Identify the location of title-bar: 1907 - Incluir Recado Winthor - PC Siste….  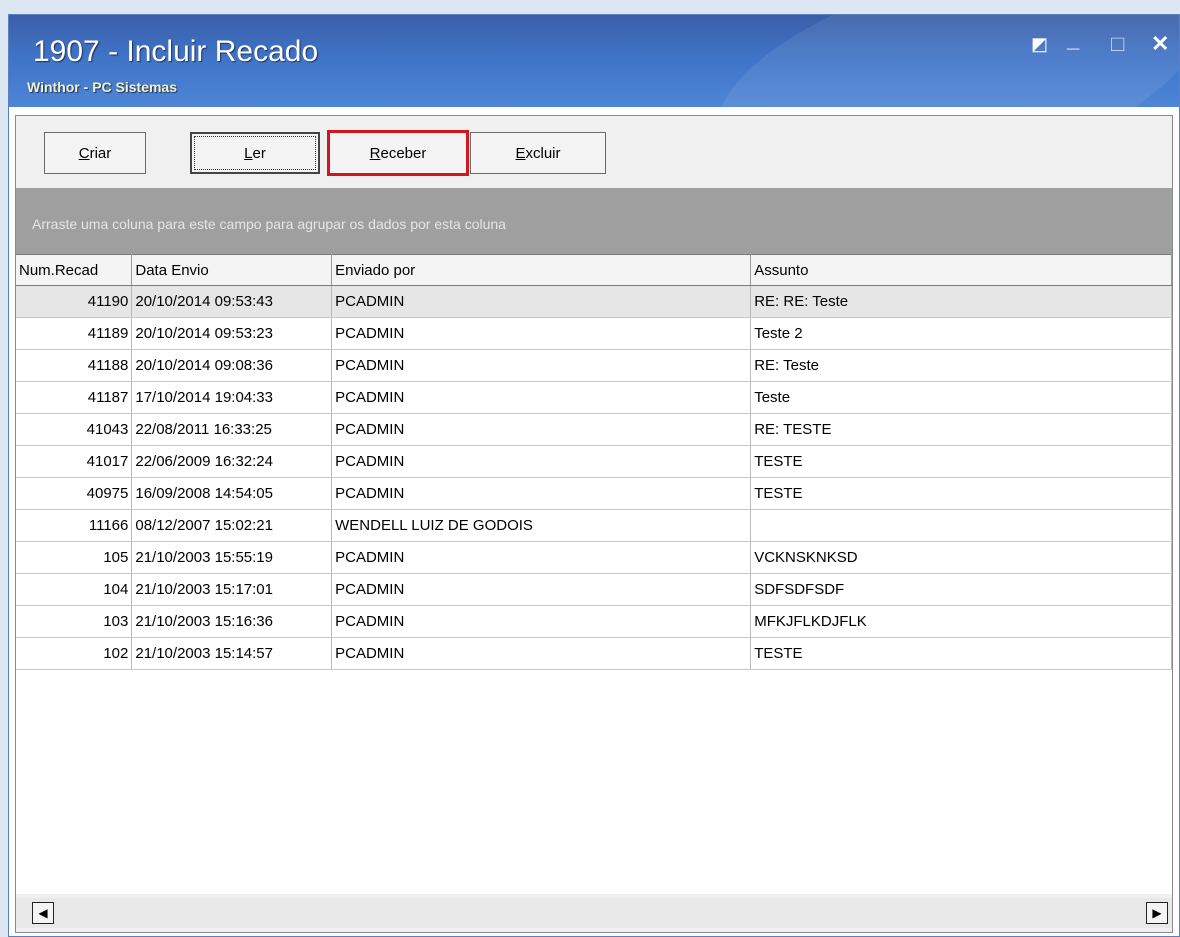
(594, 61).